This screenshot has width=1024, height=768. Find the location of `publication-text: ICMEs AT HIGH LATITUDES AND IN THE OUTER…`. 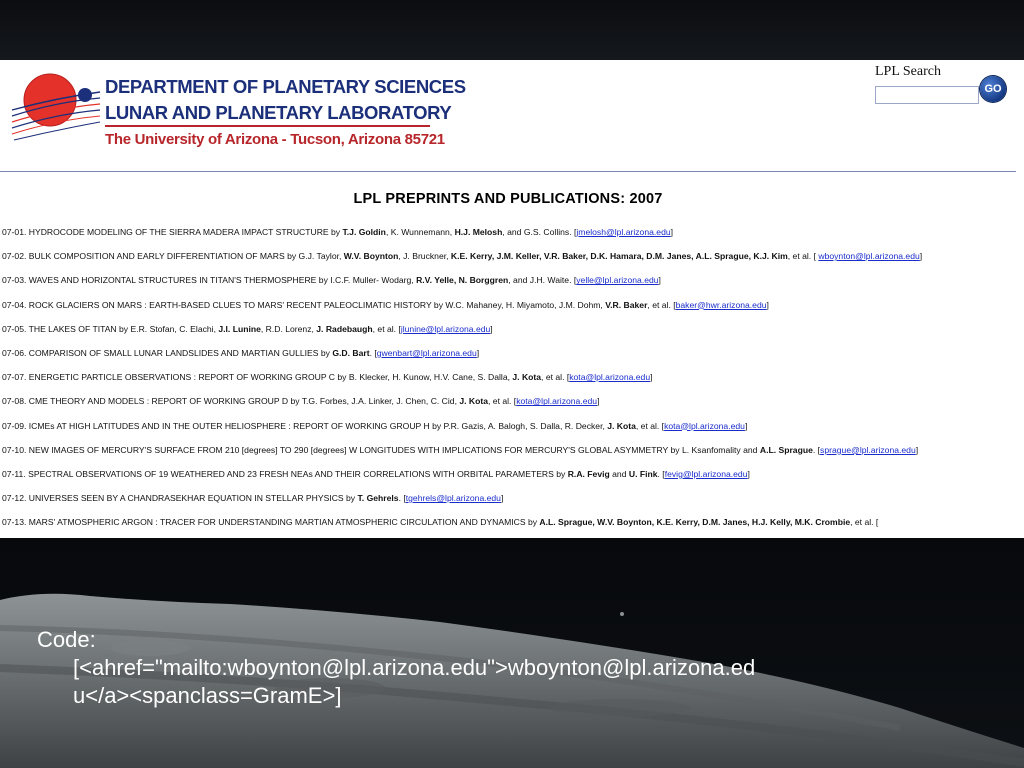

publication-text: ICMEs AT HIGH LATITUDES AND IN THE OUTER… is located at coordinates (318, 425).